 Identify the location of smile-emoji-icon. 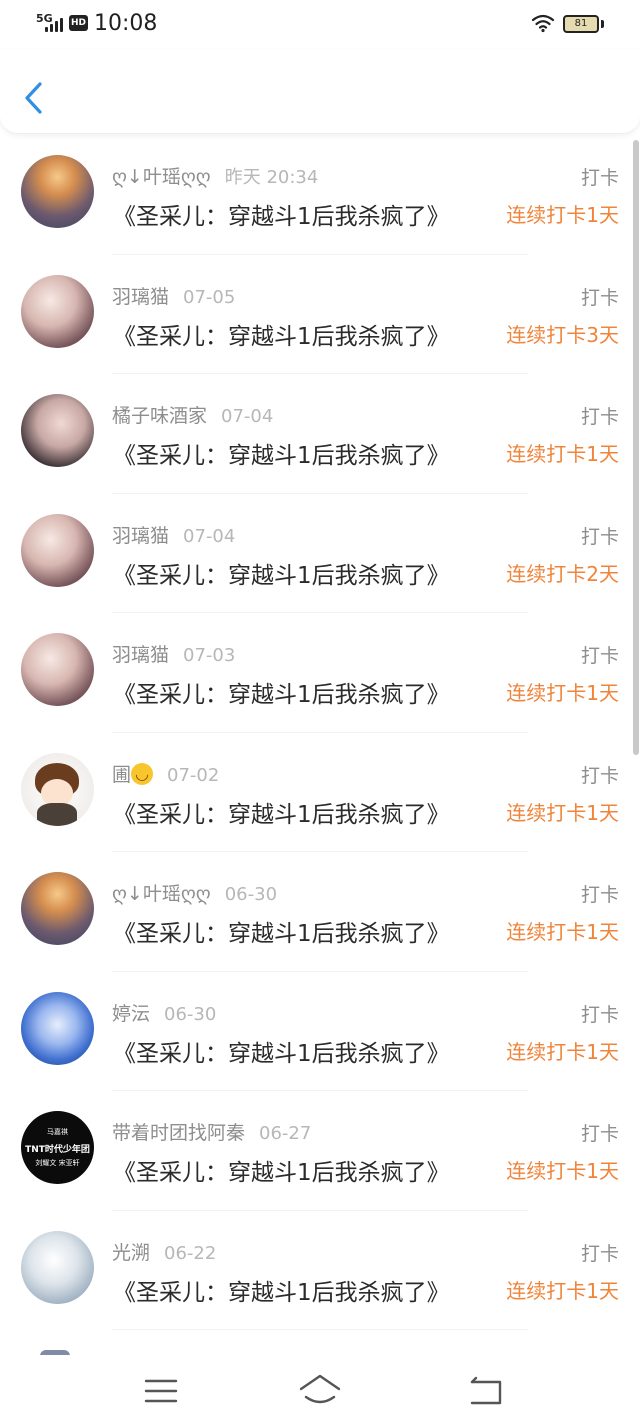
(142, 773).